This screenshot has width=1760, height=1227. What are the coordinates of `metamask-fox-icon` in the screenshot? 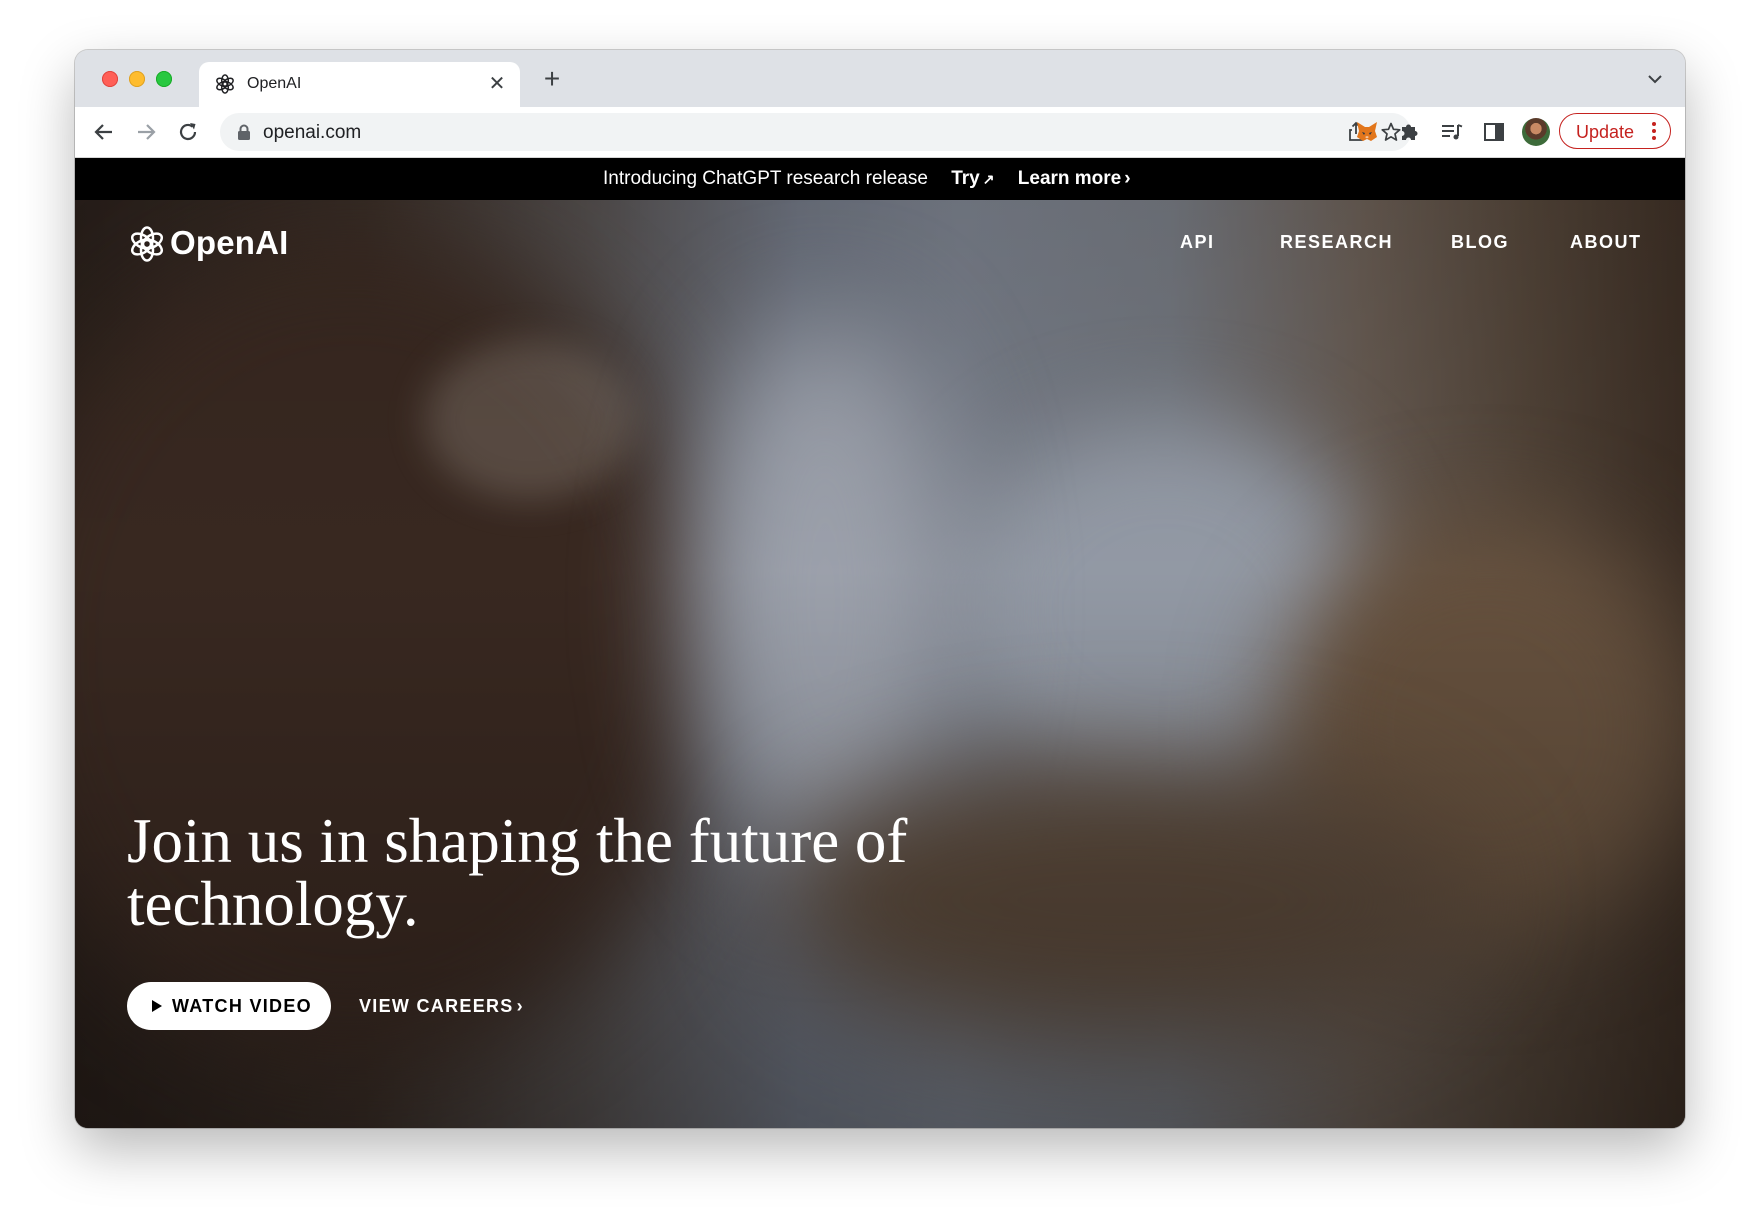 It's located at (1367, 132).